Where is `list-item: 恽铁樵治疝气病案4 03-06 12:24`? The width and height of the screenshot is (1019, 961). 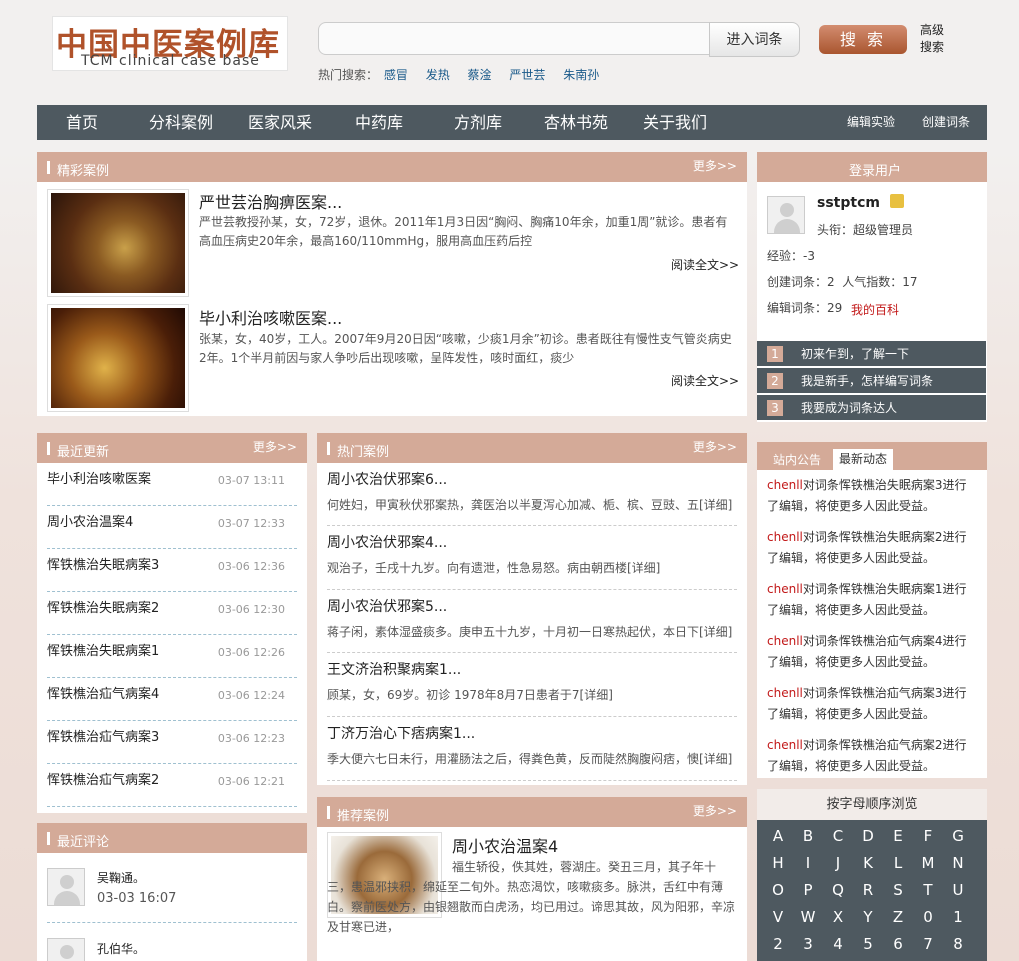
list-item: 恽铁樵治疝气病案4 03-06 12:24 is located at coordinates (172, 699).